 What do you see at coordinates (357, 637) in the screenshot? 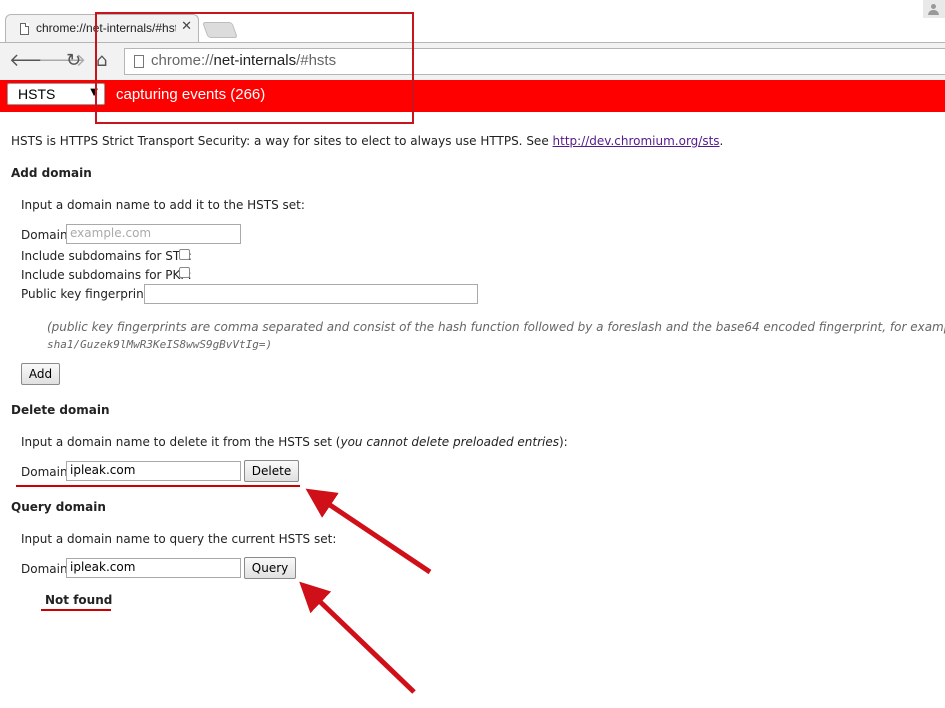
I see `arrow-to-query` at bounding box center [357, 637].